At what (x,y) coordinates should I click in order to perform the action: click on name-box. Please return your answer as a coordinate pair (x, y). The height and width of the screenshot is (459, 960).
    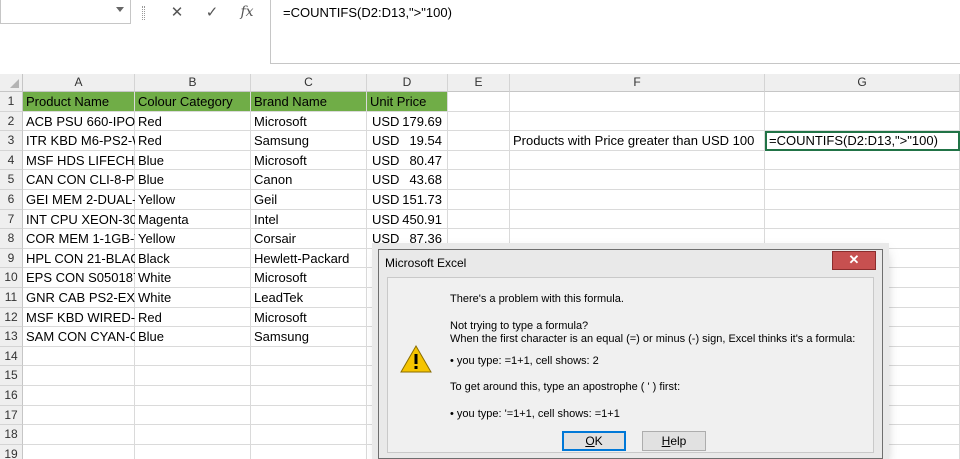
    Looking at the image, I should click on (65, 12).